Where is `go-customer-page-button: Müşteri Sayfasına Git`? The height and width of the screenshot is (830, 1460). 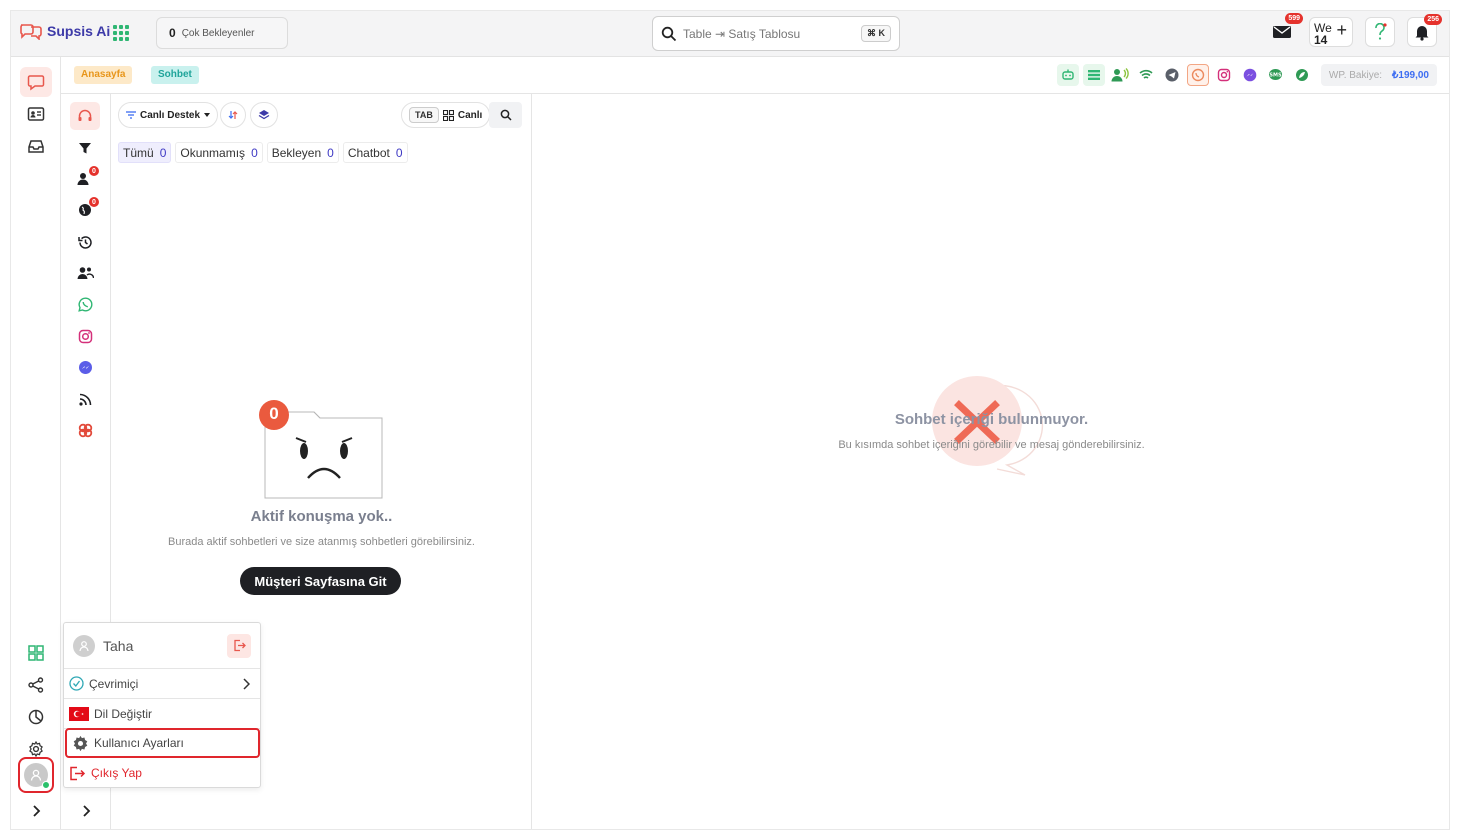 go-customer-page-button: Müşteri Sayfasına Git is located at coordinates (320, 581).